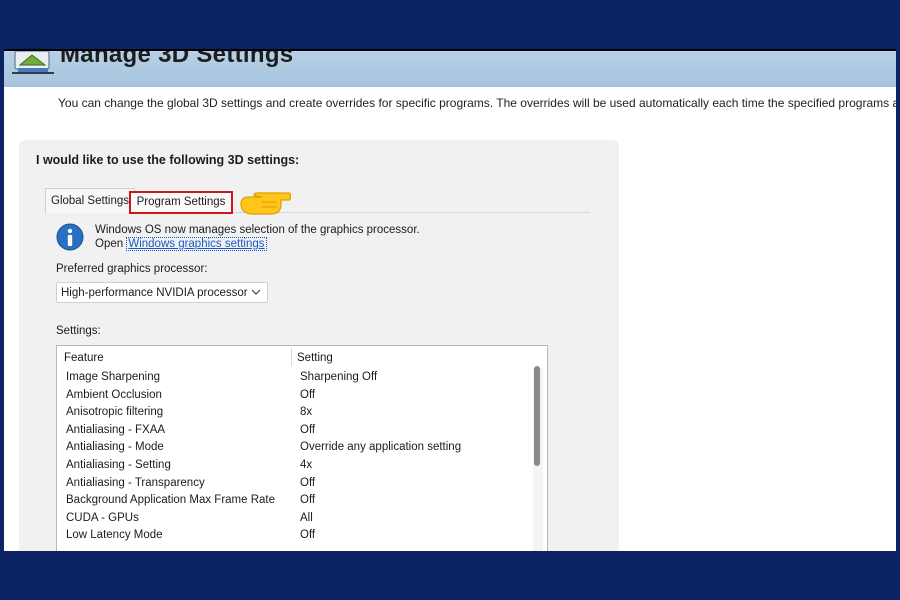 This screenshot has width=900, height=600. What do you see at coordinates (292, 379) in the screenshot?
I see `table-row: Image Sharpening Sharpening Off` at bounding box center [292, 379].